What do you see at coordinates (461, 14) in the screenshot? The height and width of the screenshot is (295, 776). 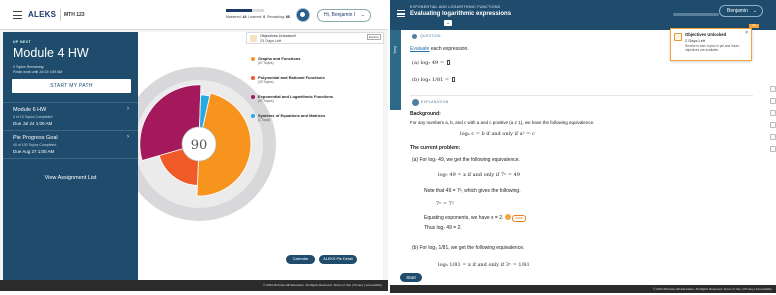 I see `topic-title: Evaluating logarithmic expressions` at bounding box center [461, 14].